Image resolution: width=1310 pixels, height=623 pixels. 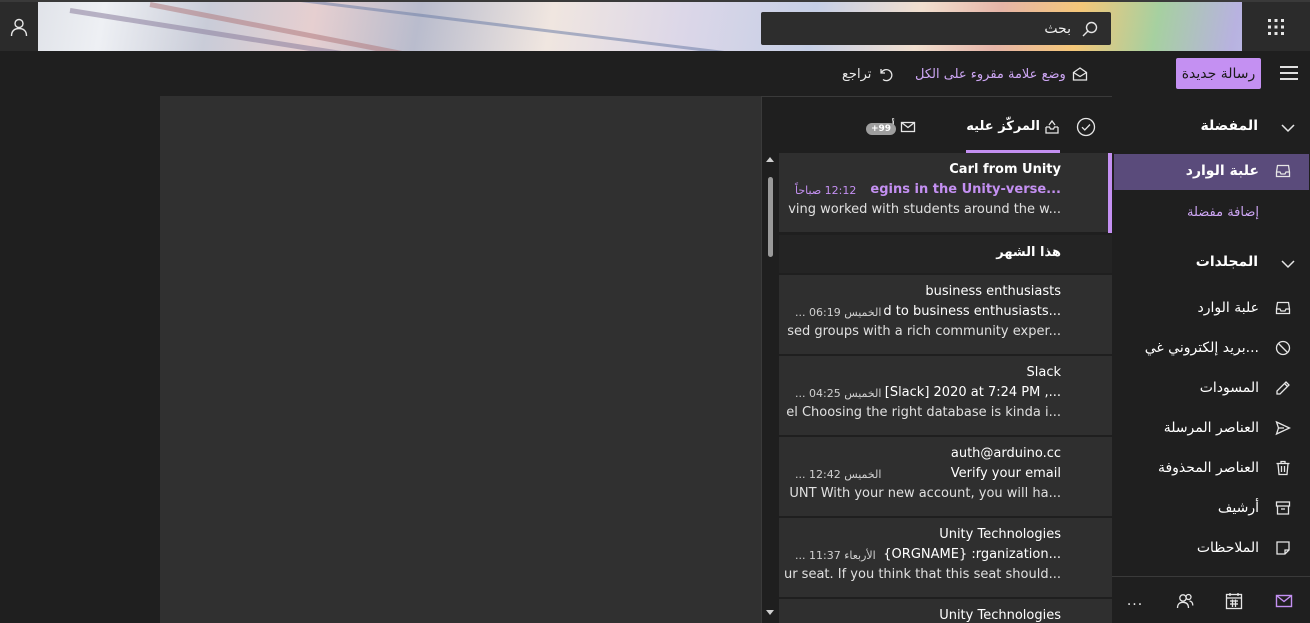 I want to click on calendar-icon, so click(x=1234, y=601).